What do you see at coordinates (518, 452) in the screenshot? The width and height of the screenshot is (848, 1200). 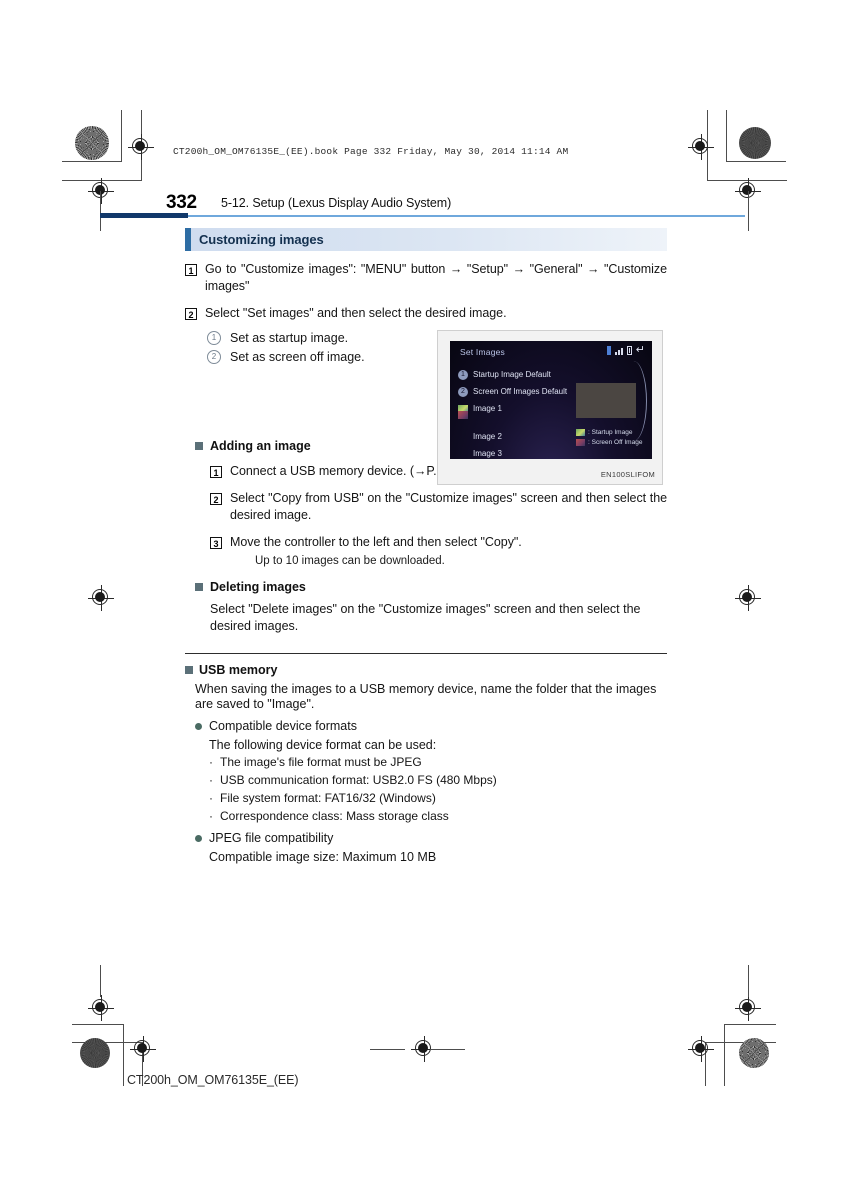 I see `list-item: Image 3` at bounding box center [518, 452].